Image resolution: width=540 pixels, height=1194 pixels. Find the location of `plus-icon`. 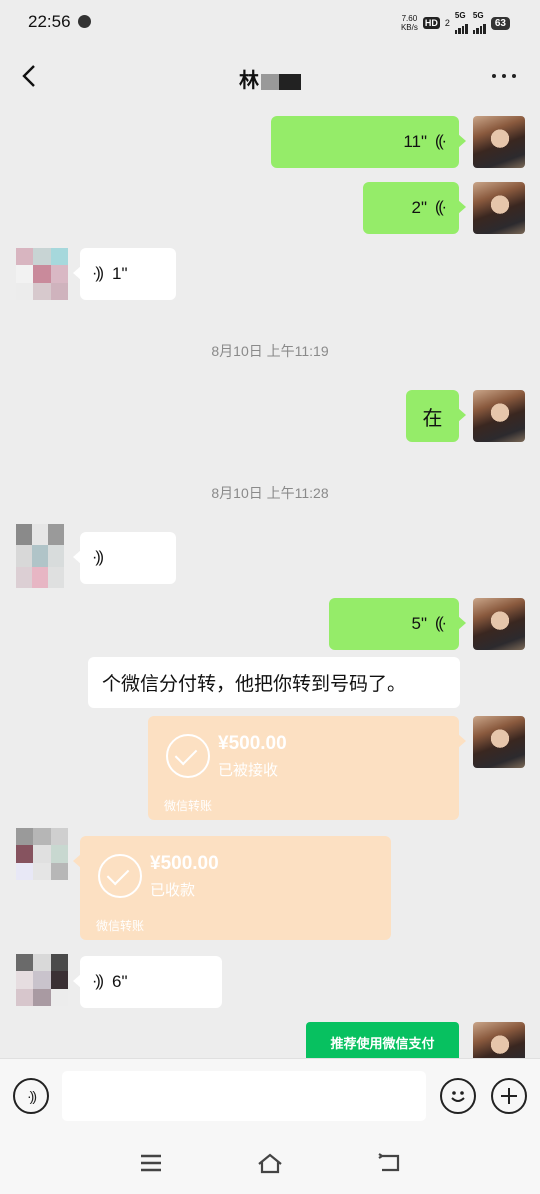

plus-icon is located at coordinates (509, 1096).